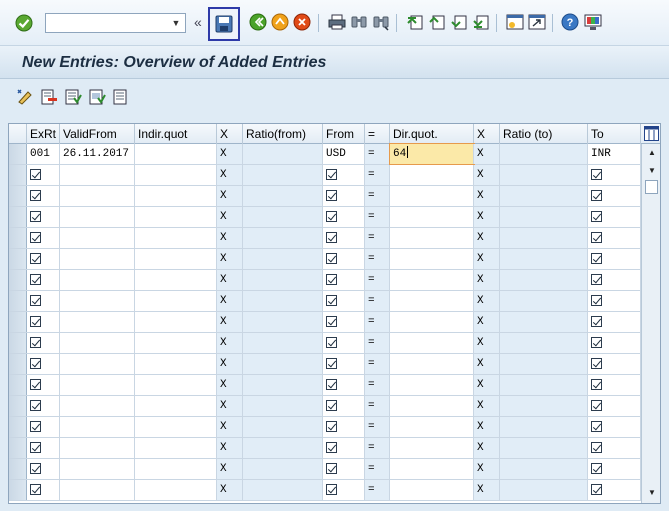  I want to click on cell-exrt: 001, so click(43, 154).